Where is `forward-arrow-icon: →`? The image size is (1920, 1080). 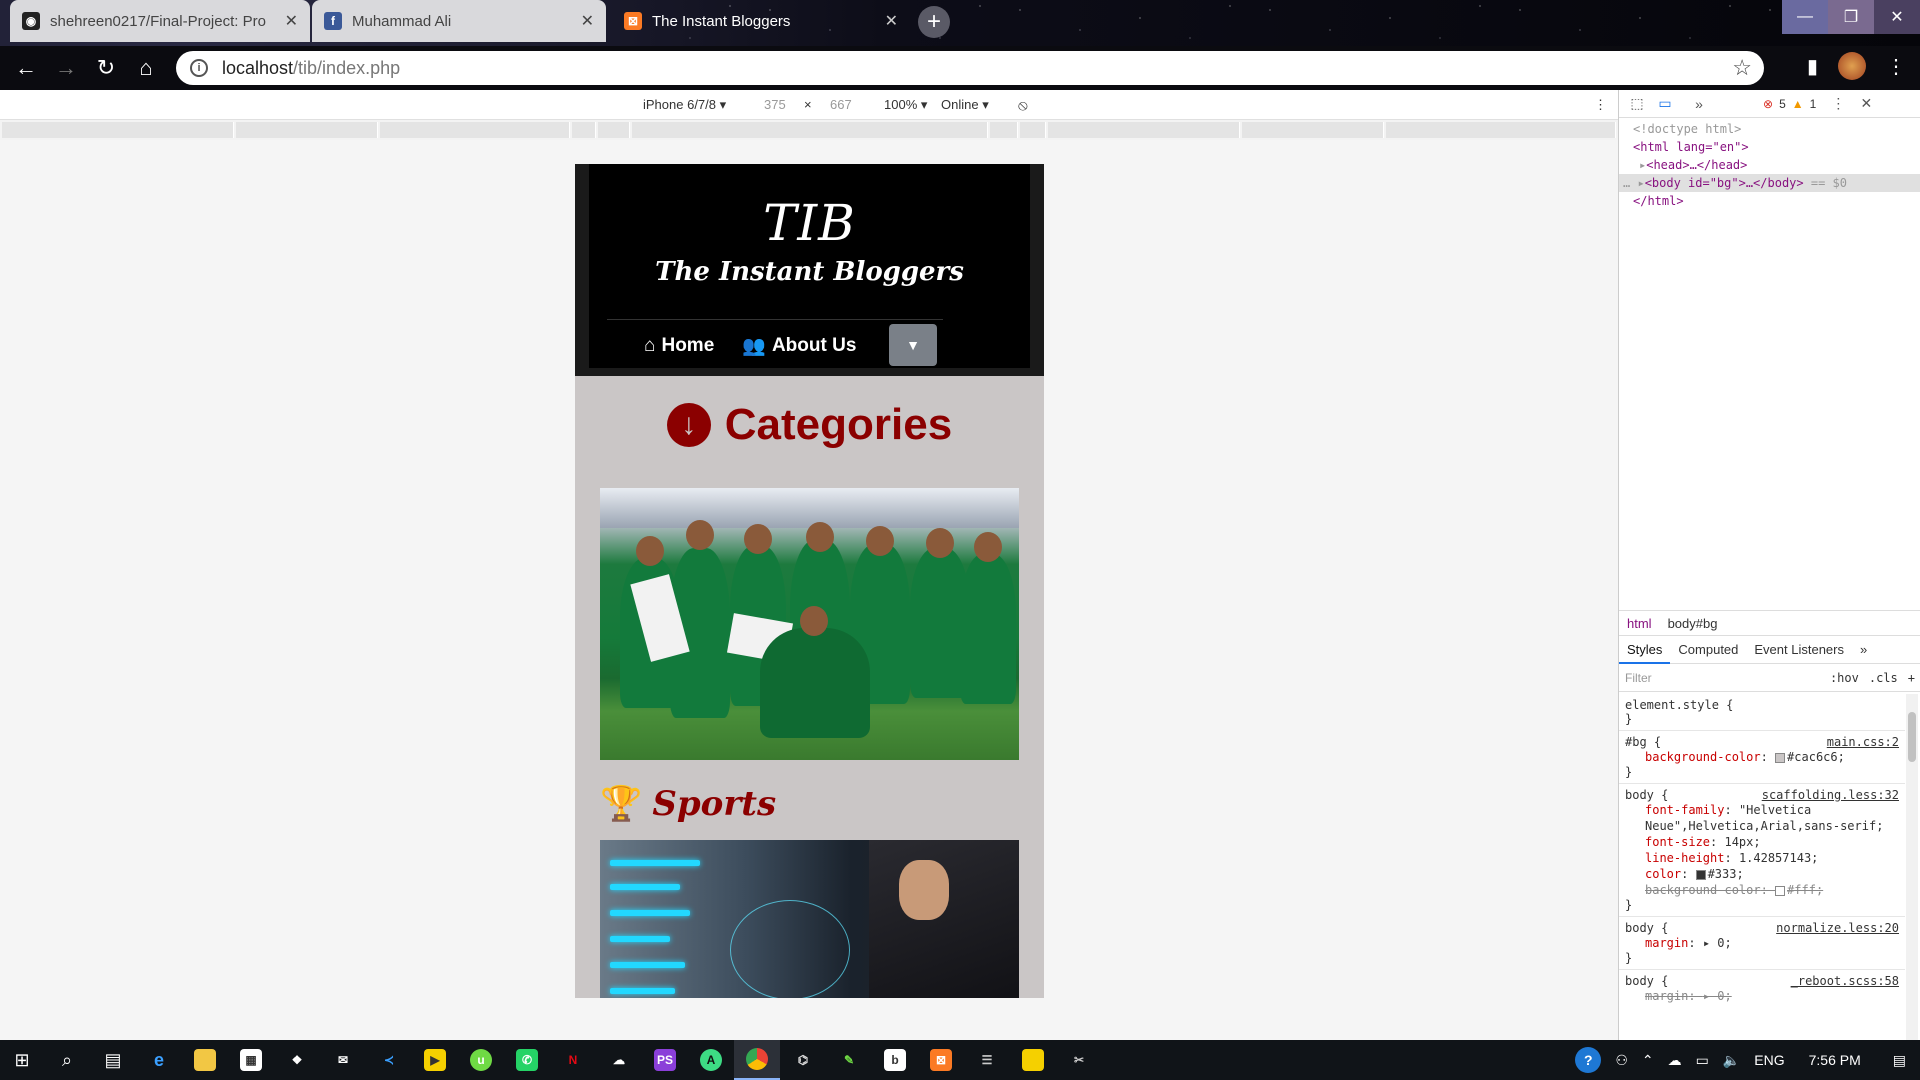 forward-arrow-icon: → is located at coordinates (66, 68).